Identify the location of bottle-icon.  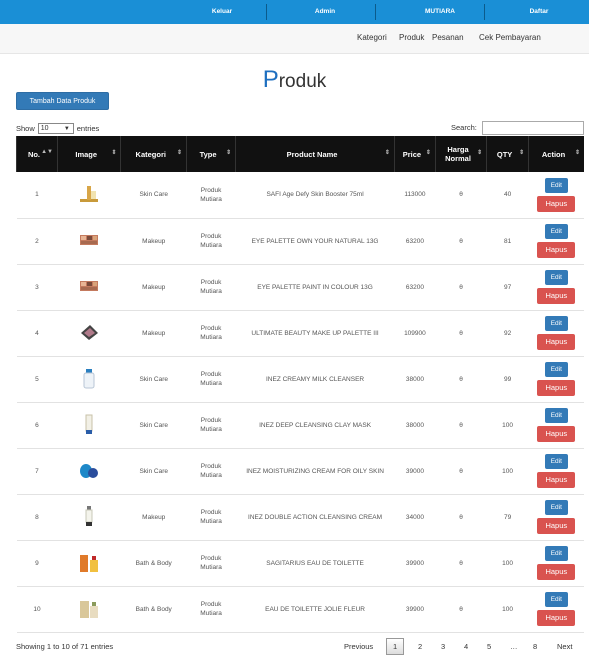
(89, 378).